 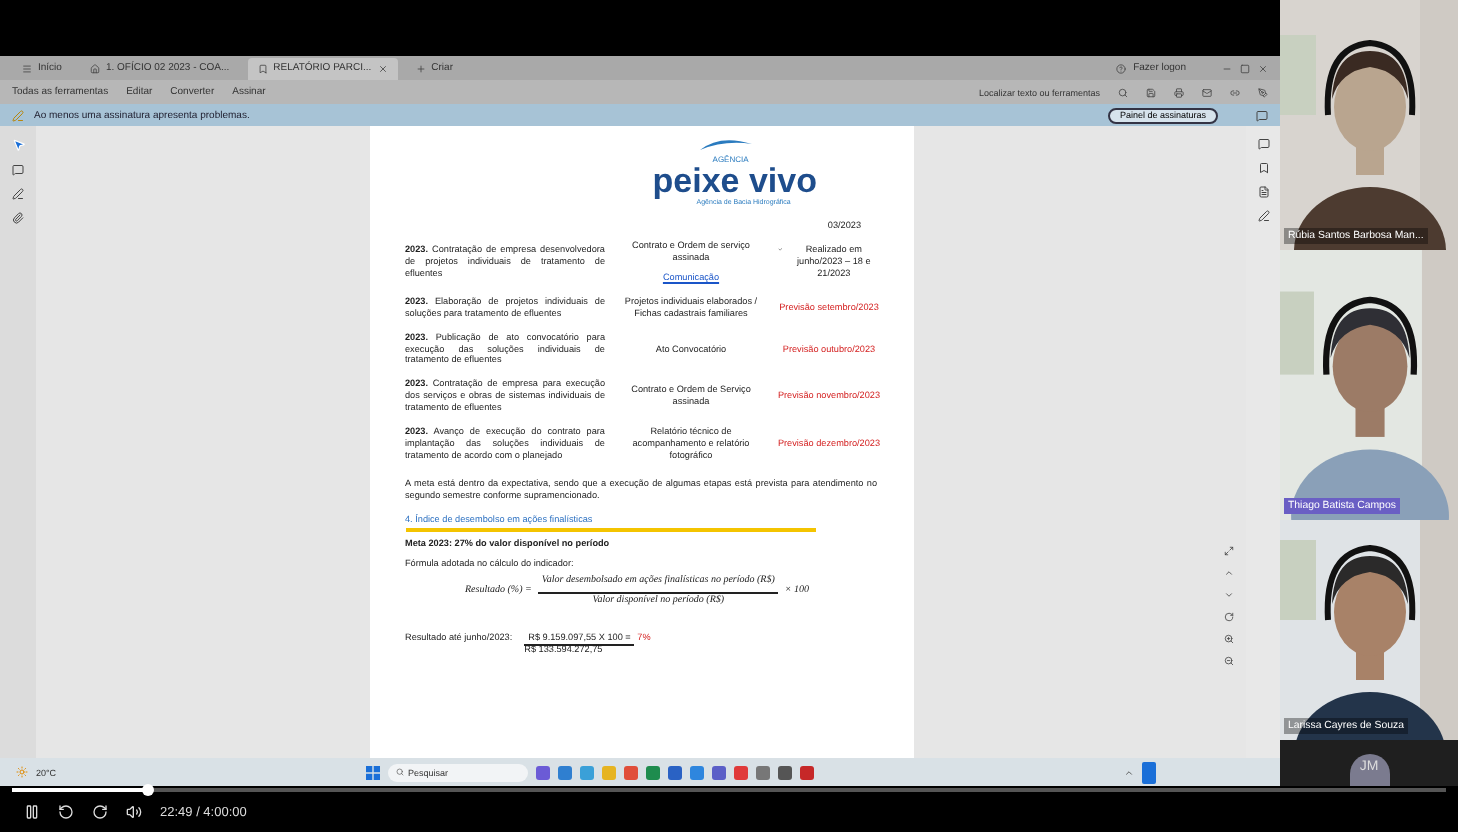 What do you see at coordinates (734, 181) in the screenshot?
I see `logo-text: peixe vivo` at bounding box center [734, 181].